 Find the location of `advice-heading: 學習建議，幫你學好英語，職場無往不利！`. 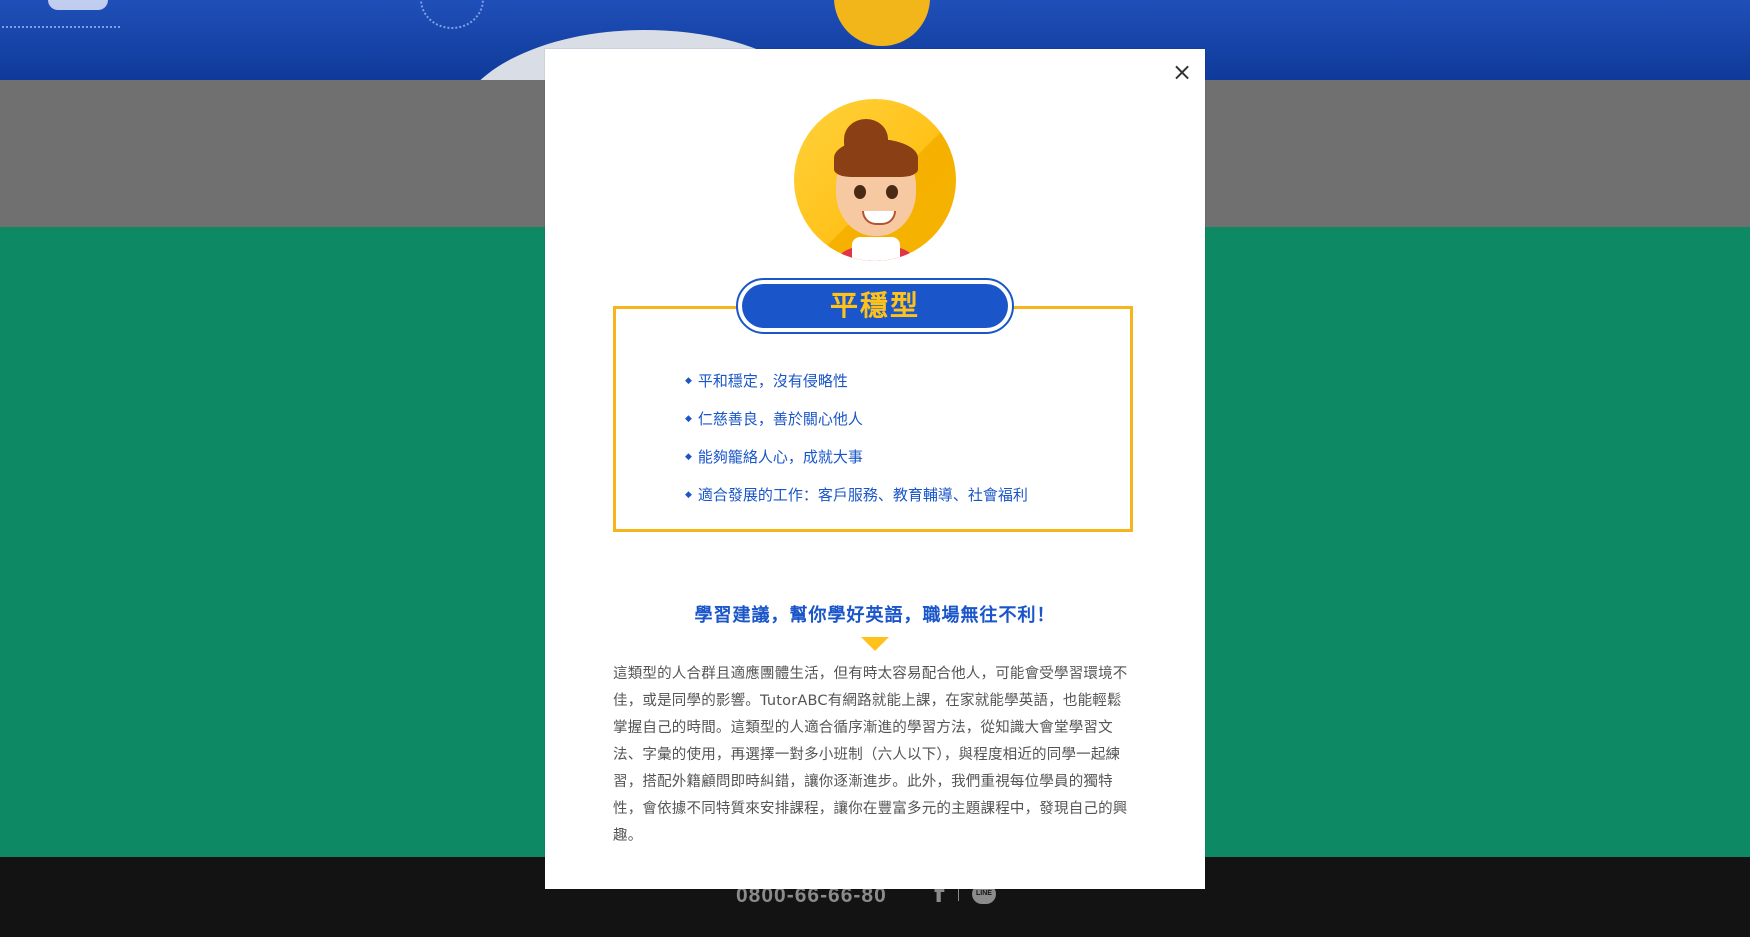

advice-heading: 學習建議，幫你學好英語，職場無往不利！ is located at coordinates (875, 615).